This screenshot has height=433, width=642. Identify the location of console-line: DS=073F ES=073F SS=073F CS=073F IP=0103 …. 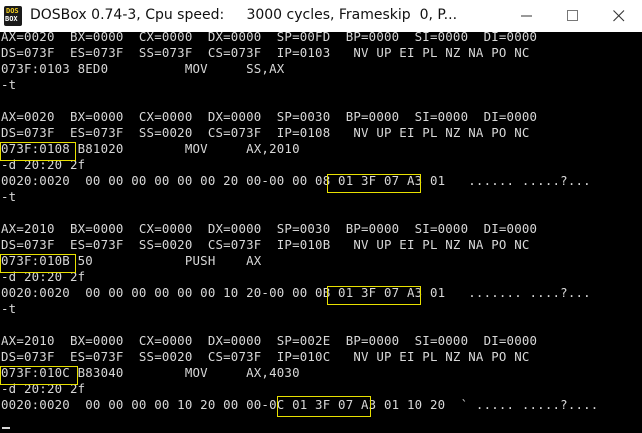
(265, 52).